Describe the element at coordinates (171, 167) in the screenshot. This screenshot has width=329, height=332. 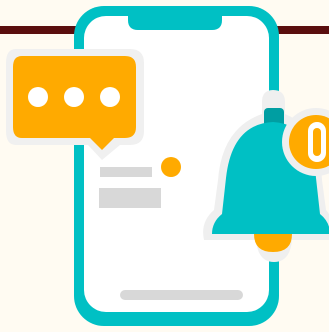
I see `unread-dot-icon` at that location.